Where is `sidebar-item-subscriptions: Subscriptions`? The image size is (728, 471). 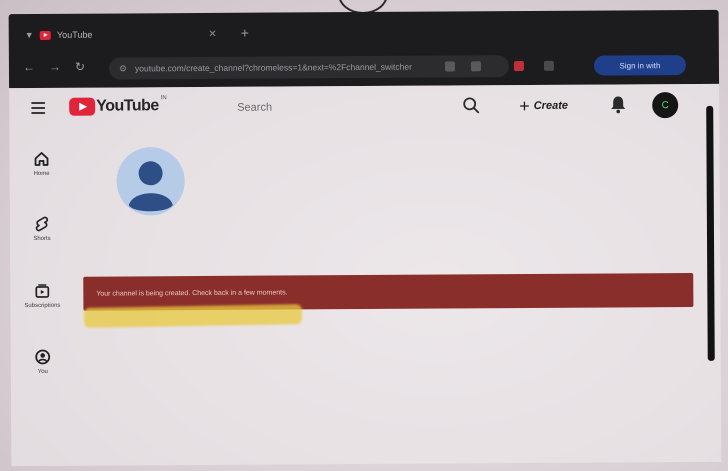 sidebar-item-subscriptions: Subscriptions is located at coordinates (42, 295).